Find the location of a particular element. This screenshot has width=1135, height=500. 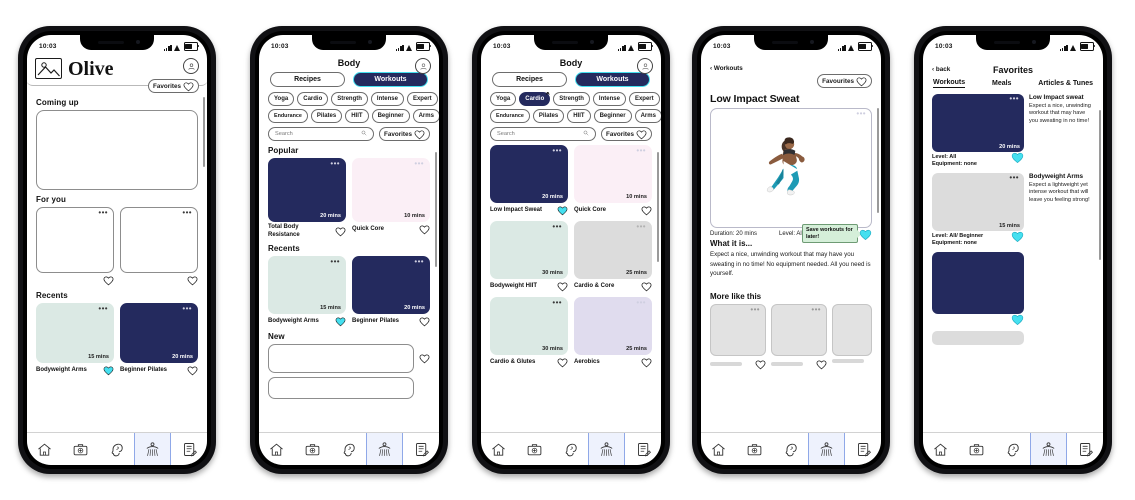

result-card-3: ••• 30 mins Bodyweight HIIT is located at coordinates (529, 256).